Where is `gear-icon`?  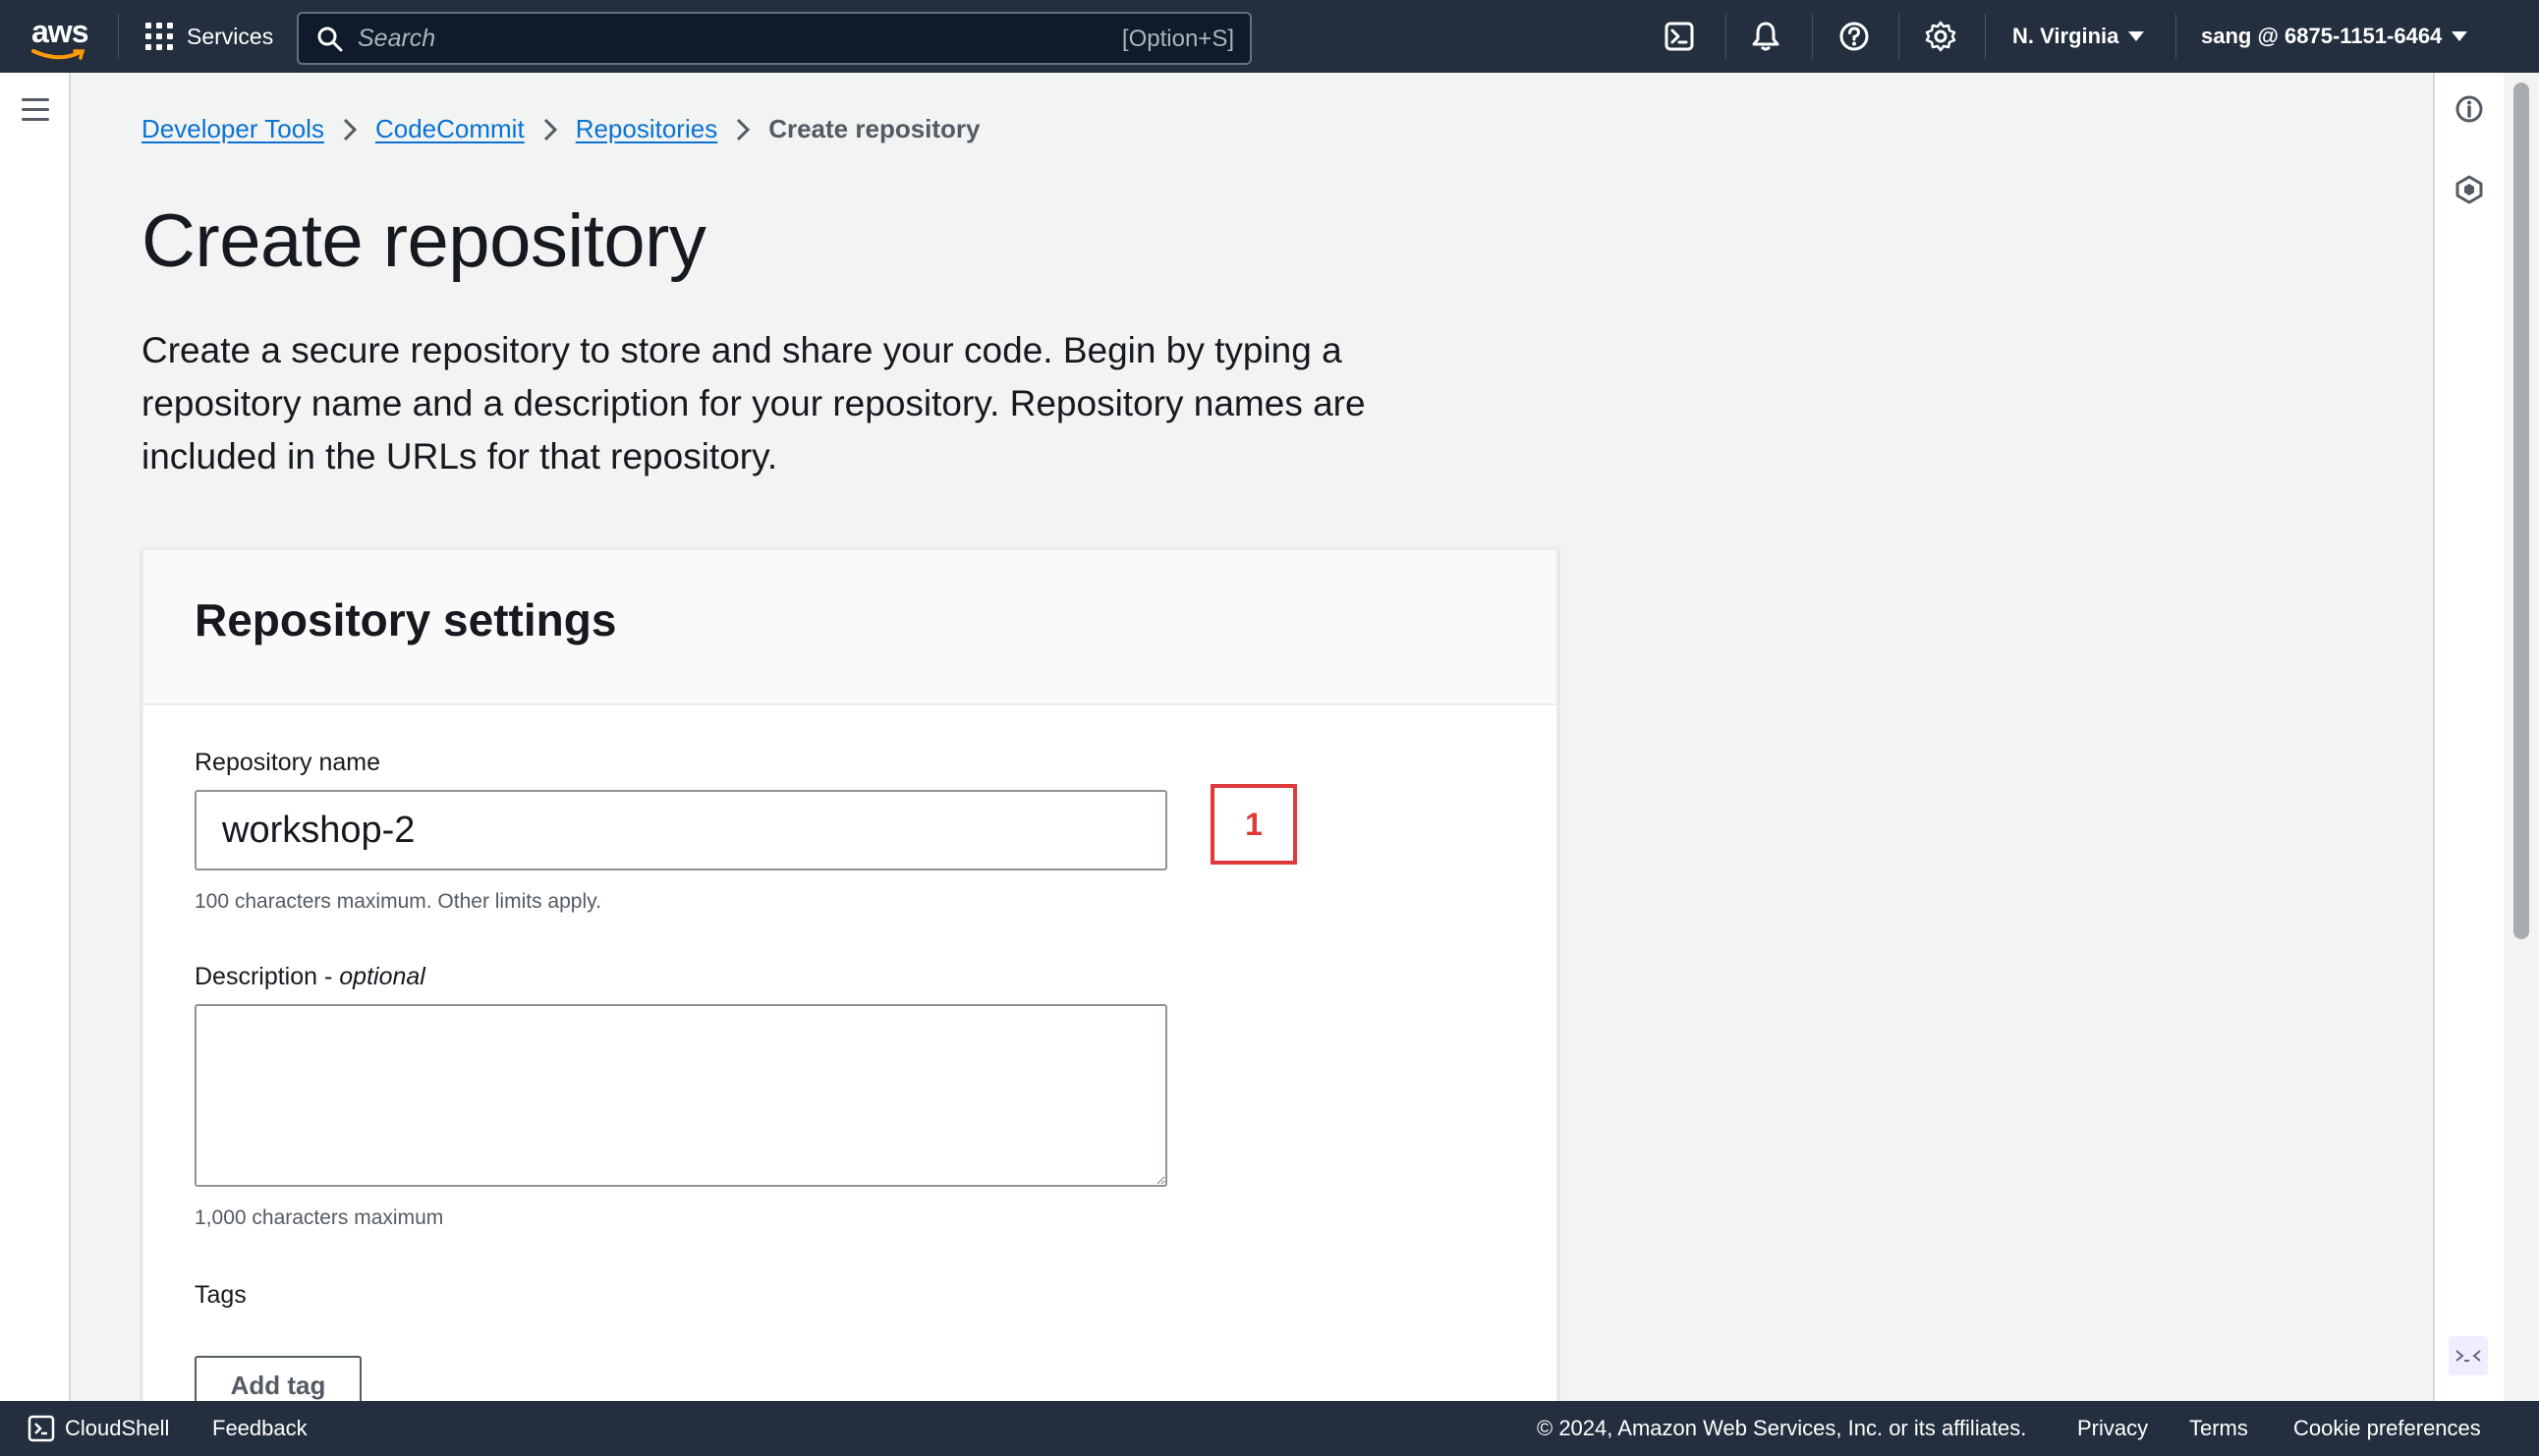 gear-icon is located at coordinates (1940, 36).